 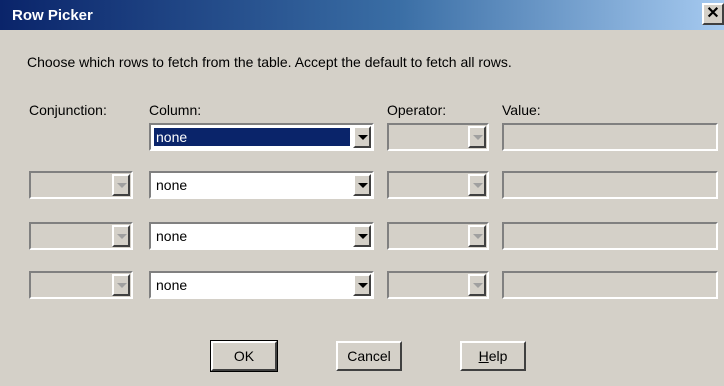 I want to click on close-button: ✕, so click(x=713, y=14).